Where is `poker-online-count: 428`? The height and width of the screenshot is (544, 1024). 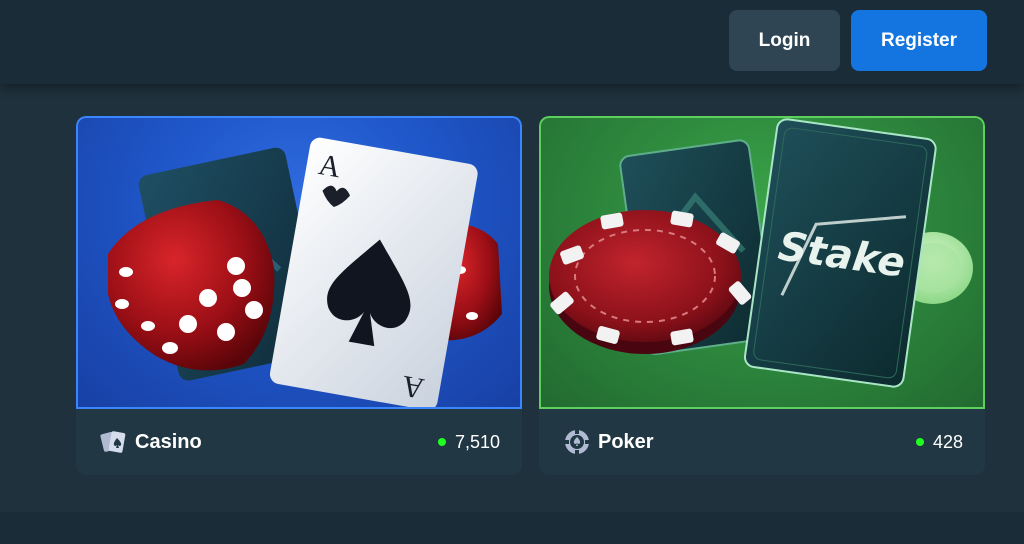
poker-online-count: 428 is located at coordinates (939, 442).